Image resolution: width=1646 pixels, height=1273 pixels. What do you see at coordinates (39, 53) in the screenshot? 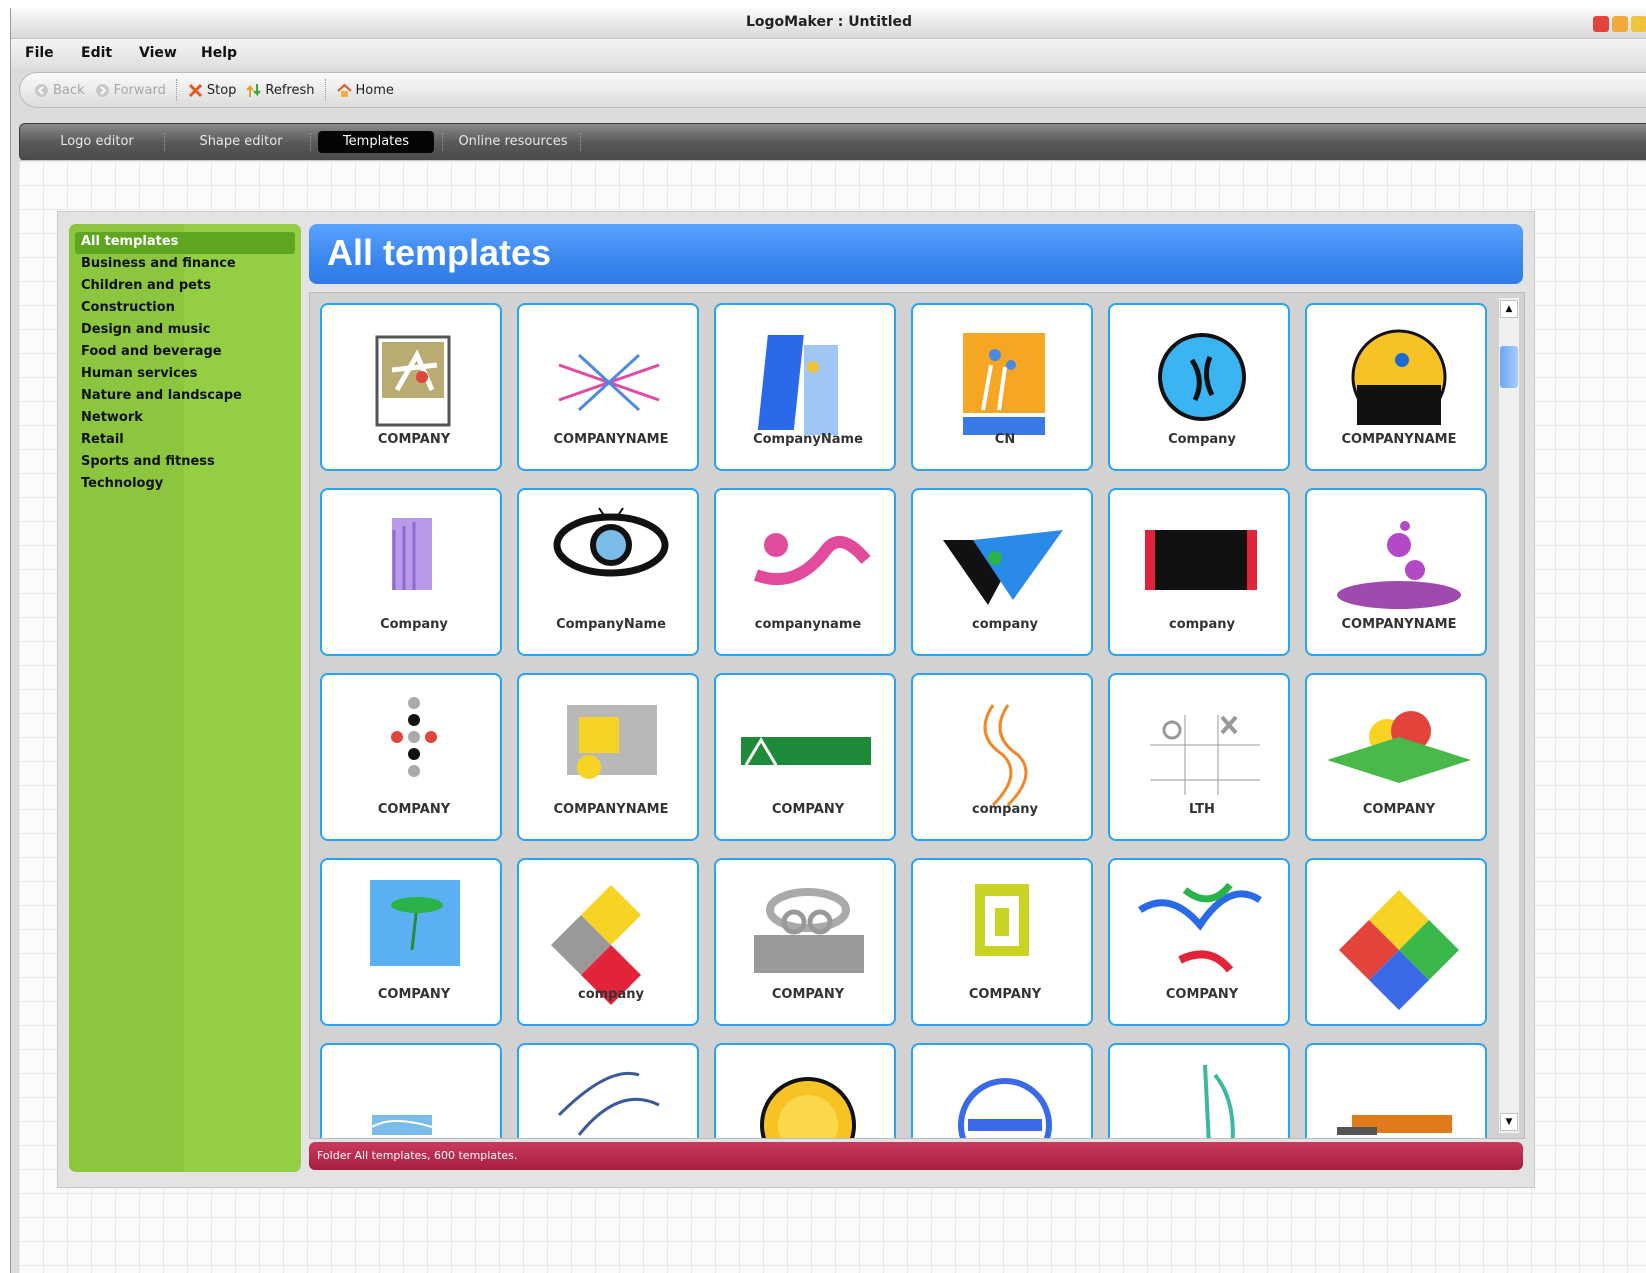
I see `menu-file: File` at bounding box center [39, 53].